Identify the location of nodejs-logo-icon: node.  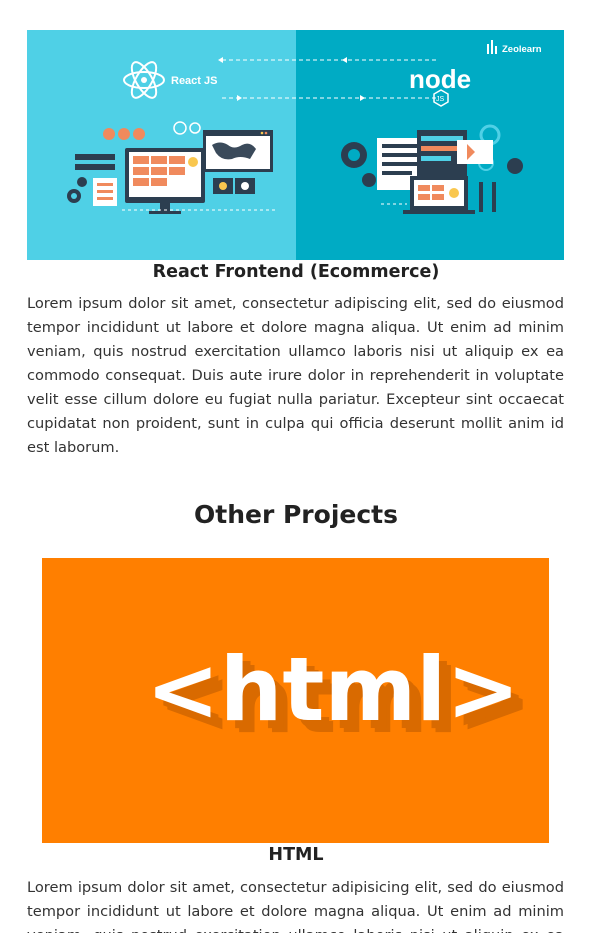
(440, 79).